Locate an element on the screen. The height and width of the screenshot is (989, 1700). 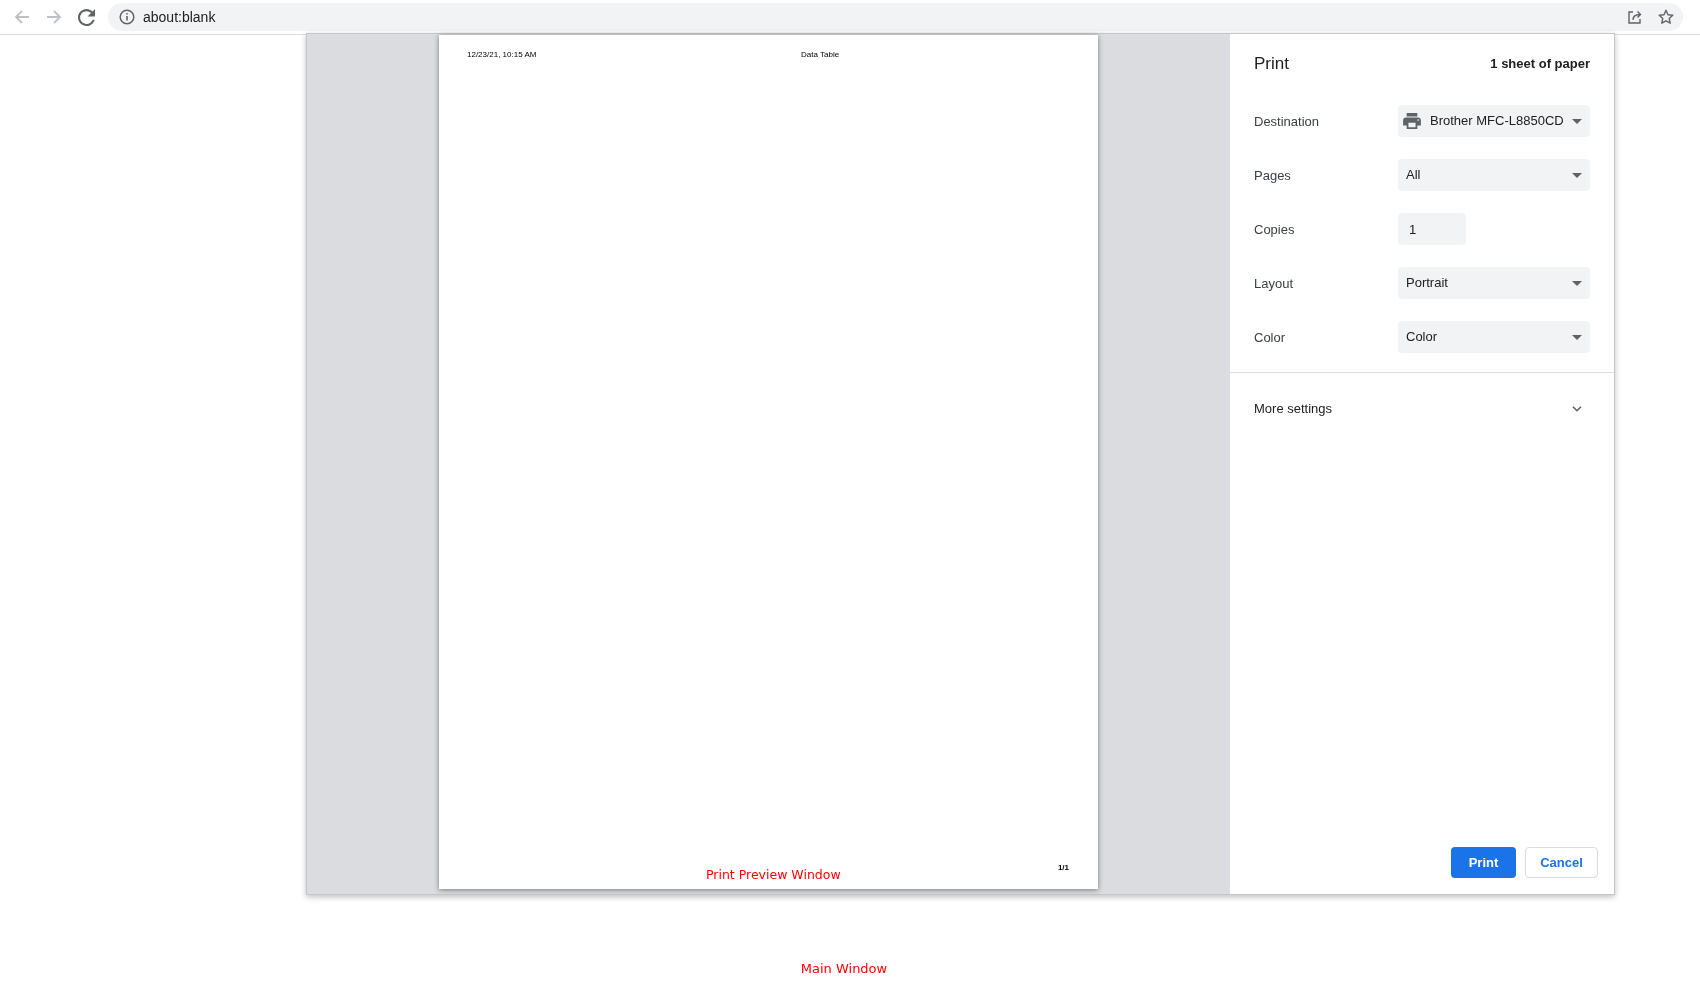
dropdown: All is located at coordinates (1494, 175).